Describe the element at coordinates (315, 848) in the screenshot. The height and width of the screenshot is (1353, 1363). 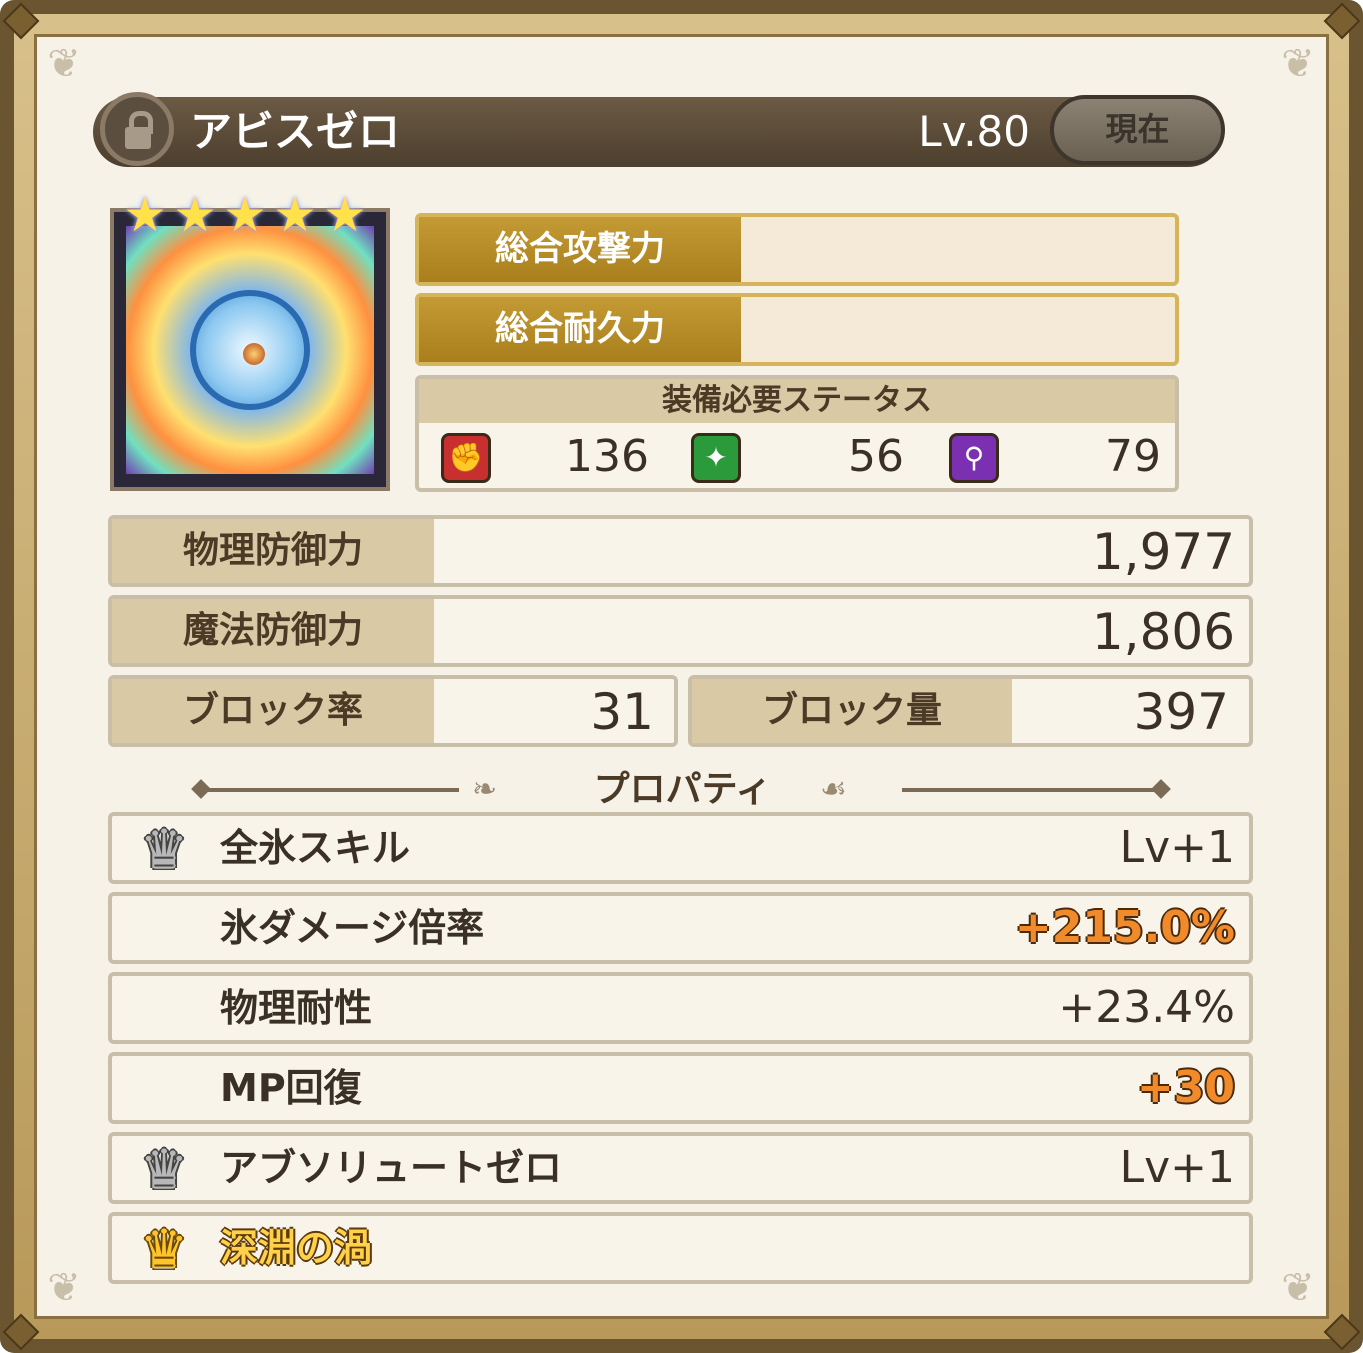
I see `property-name: 全氷スキル` at that location.